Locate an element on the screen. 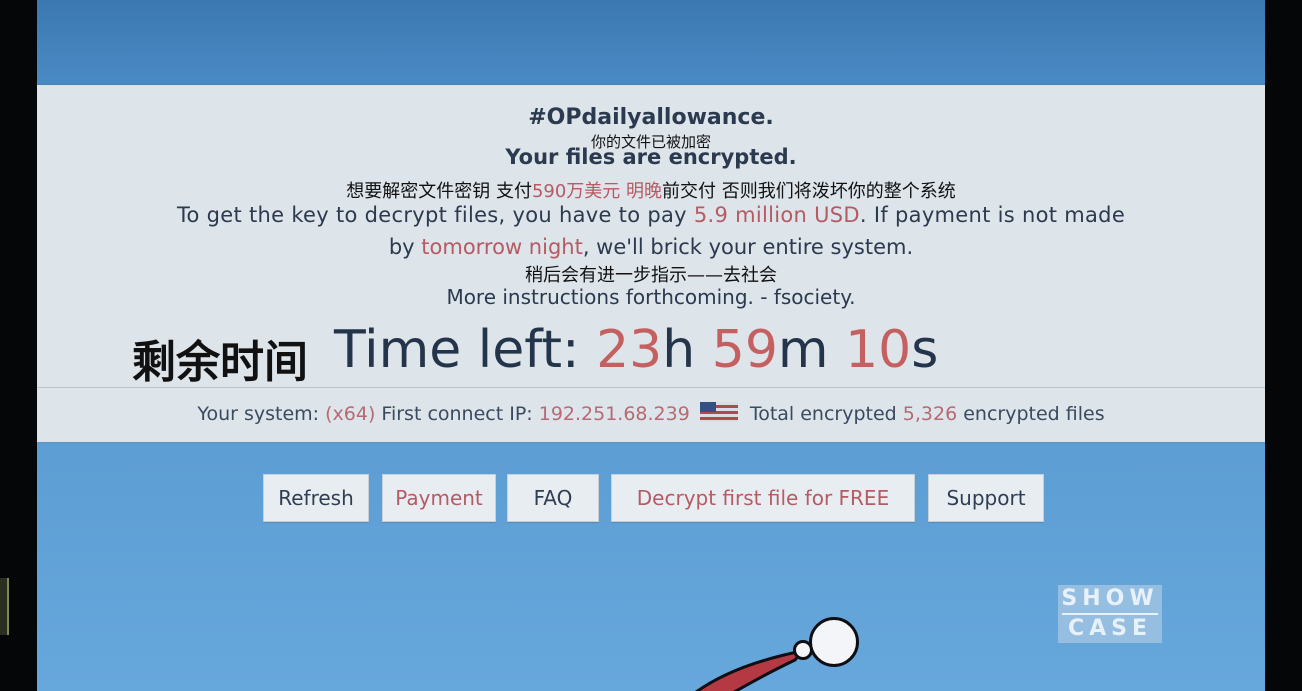 The height and width of the screenshot is (691, 1302). timer-display: Time left: 23h 59m 10s is located at coordinates (636, 350).